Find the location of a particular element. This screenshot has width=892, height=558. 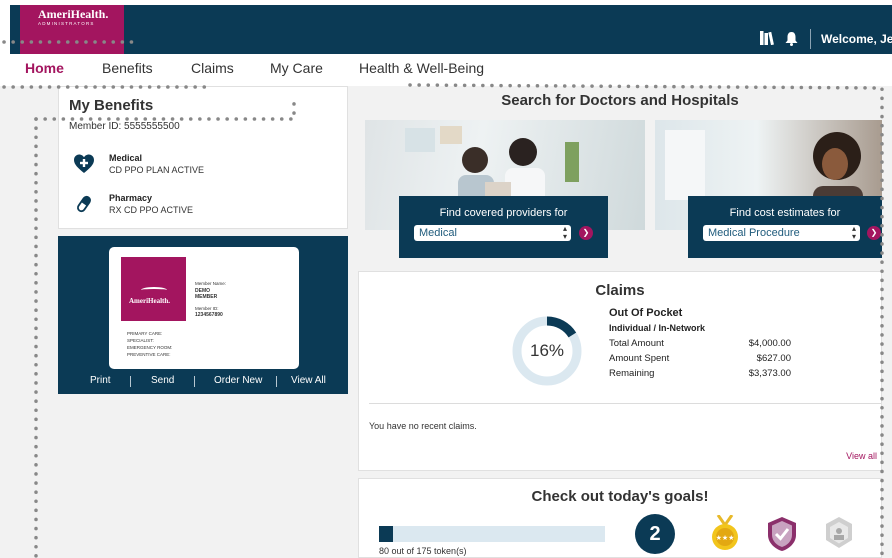

procedure-type-select: Medical Procedure ▴ ▾ is located at coordinates (781, 233).